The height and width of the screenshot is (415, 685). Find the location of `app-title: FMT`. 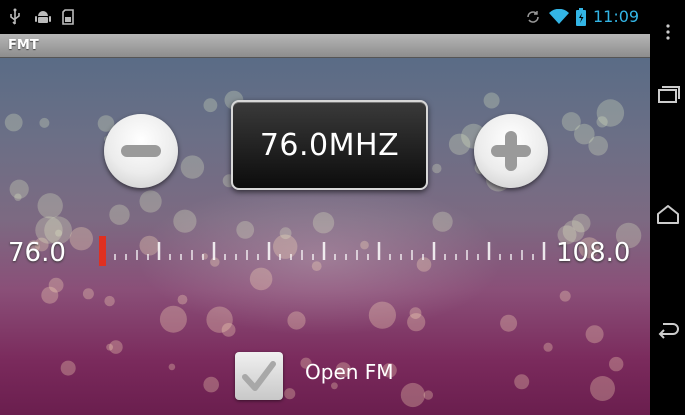

app-title: FMT is located at coordinates (23, 45).